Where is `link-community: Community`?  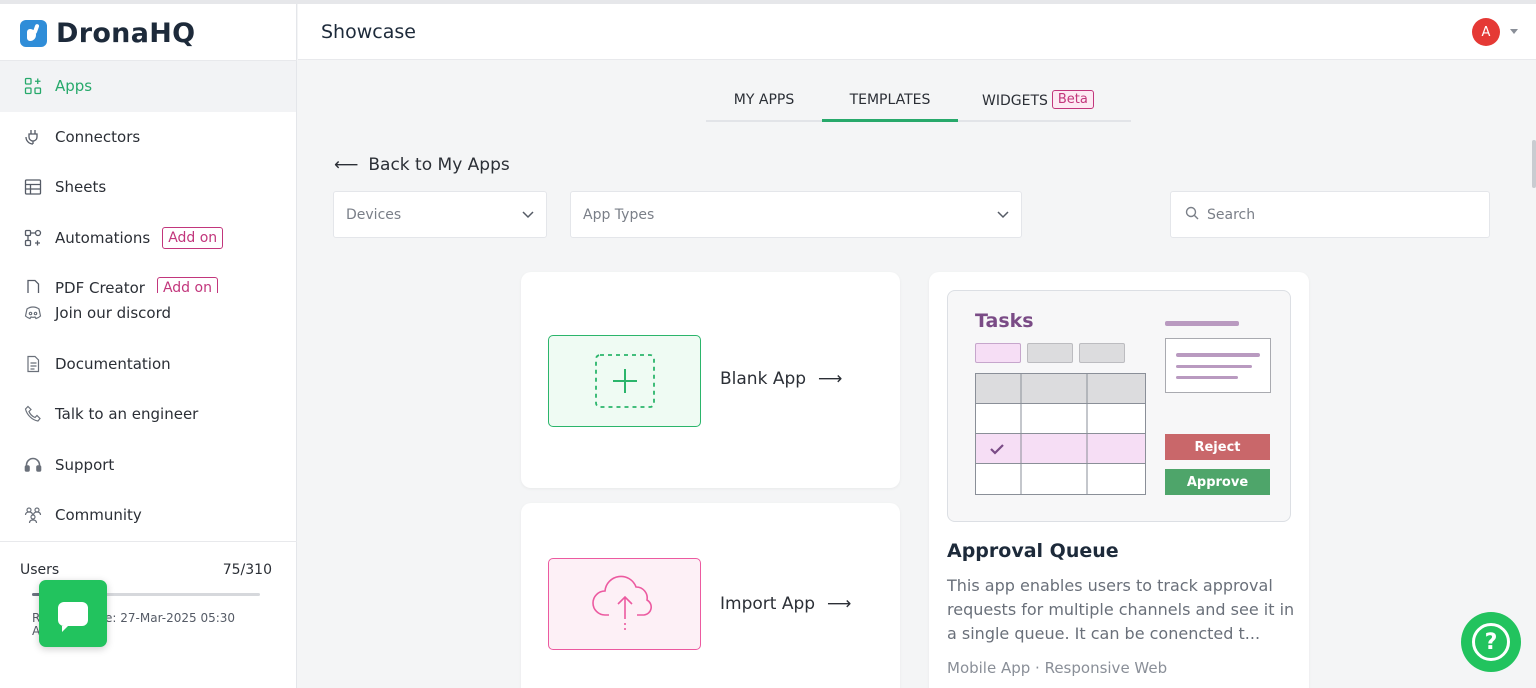 link-community: Community is located at coordinates (148, 515).